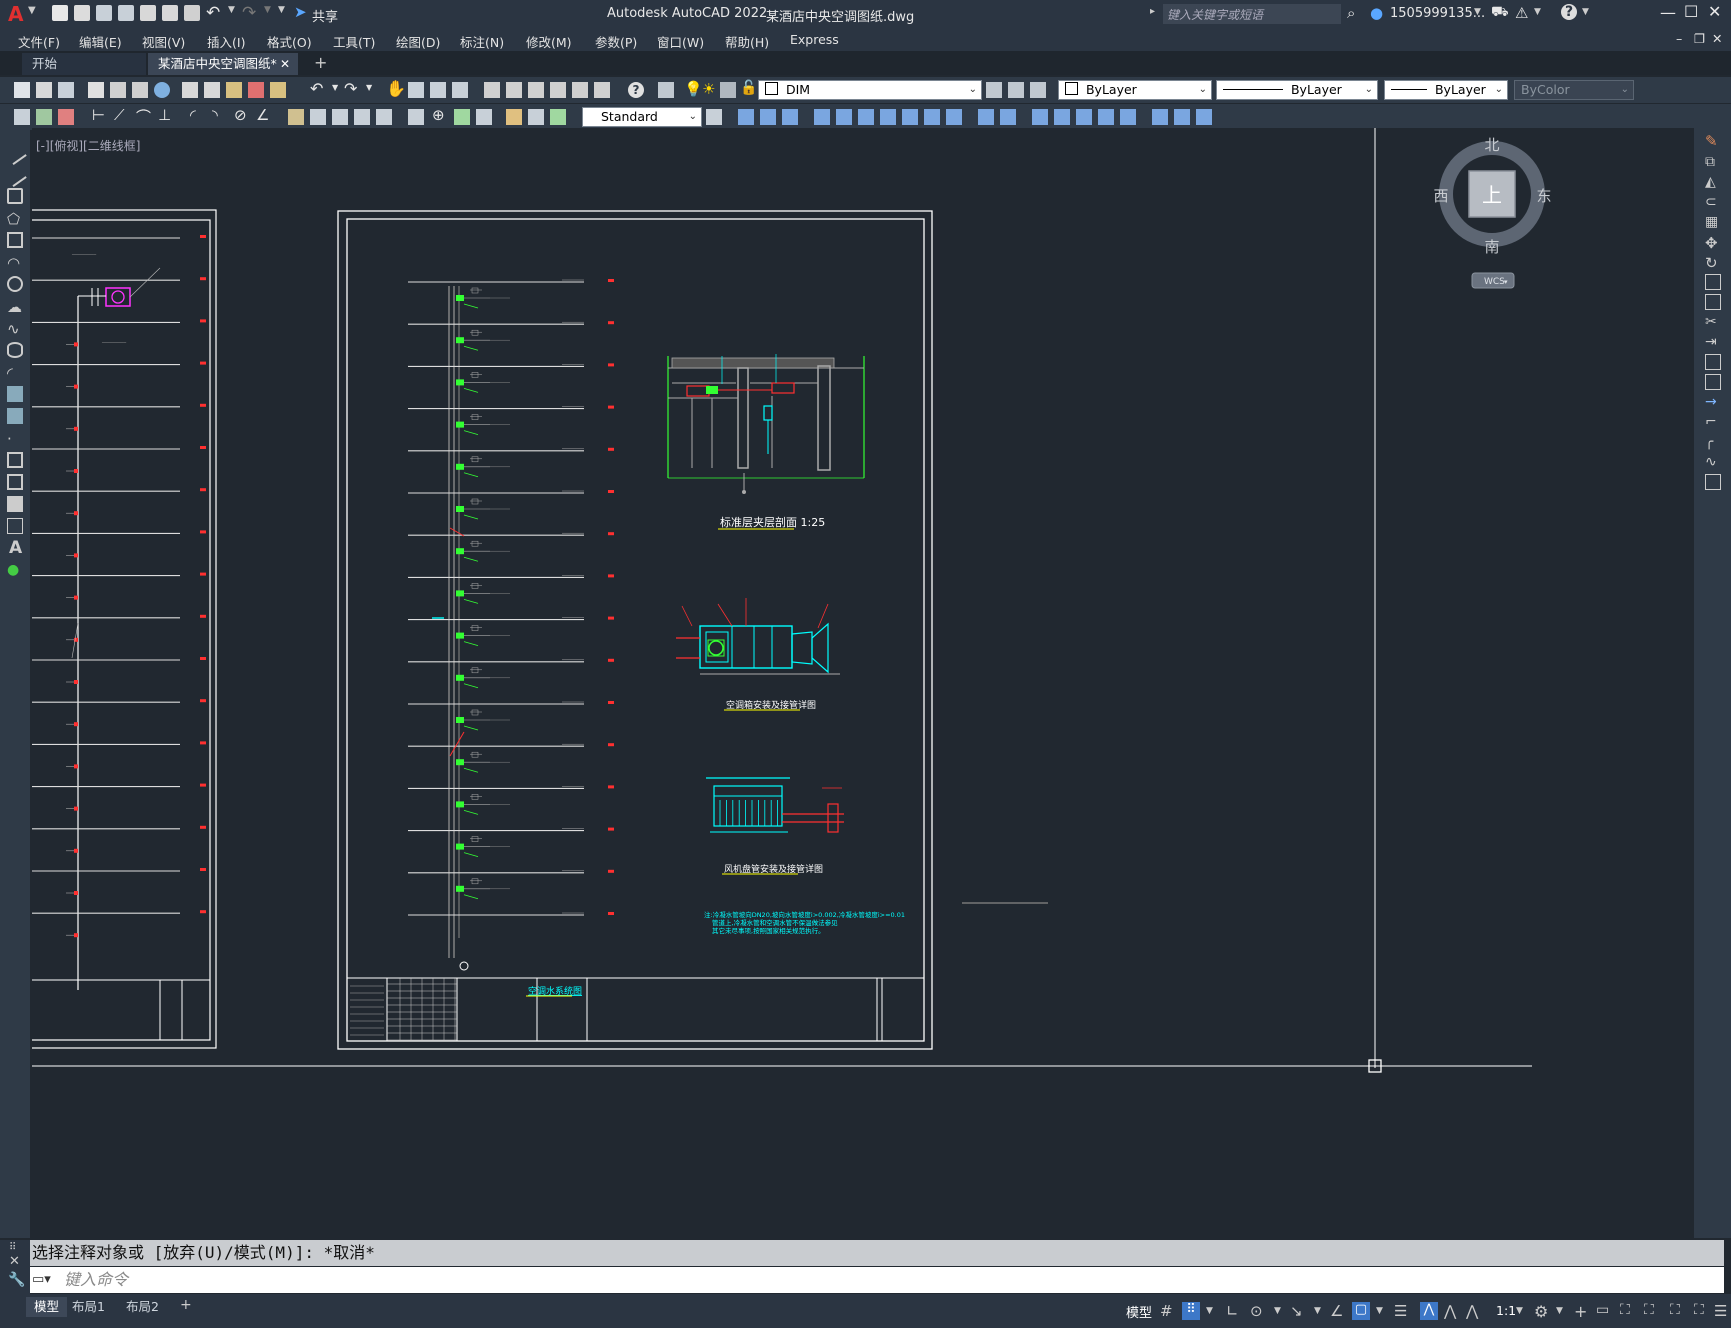 This screenshot has width=1731, height=1328. Describe the element at coordinates (536, 90) in the screenshot. I see `tool-palettes-icon` at that location.